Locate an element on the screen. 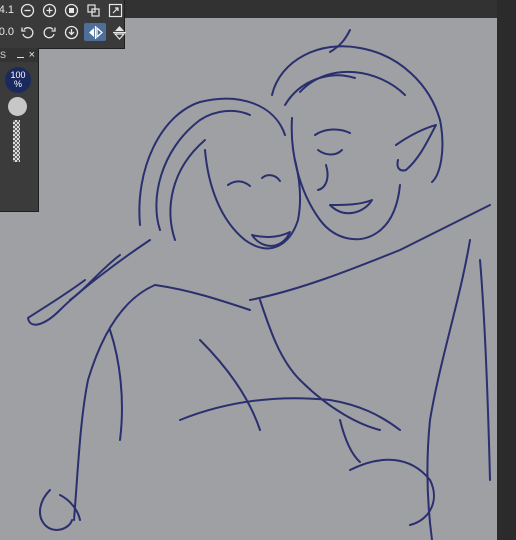 The image size is (516, 540). navigator-toolbar: 4.1 0.0 is located at coordinates (64, 24).